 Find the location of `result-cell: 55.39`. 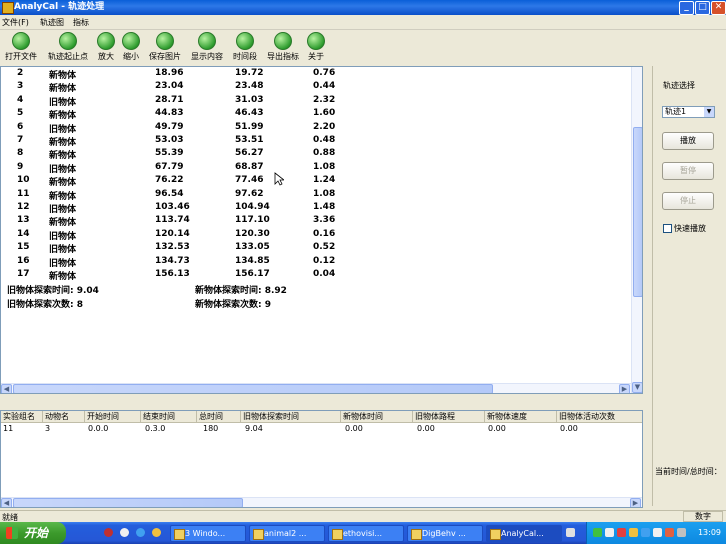

result-cell: 55.39 is located at coordinates (169, 153).